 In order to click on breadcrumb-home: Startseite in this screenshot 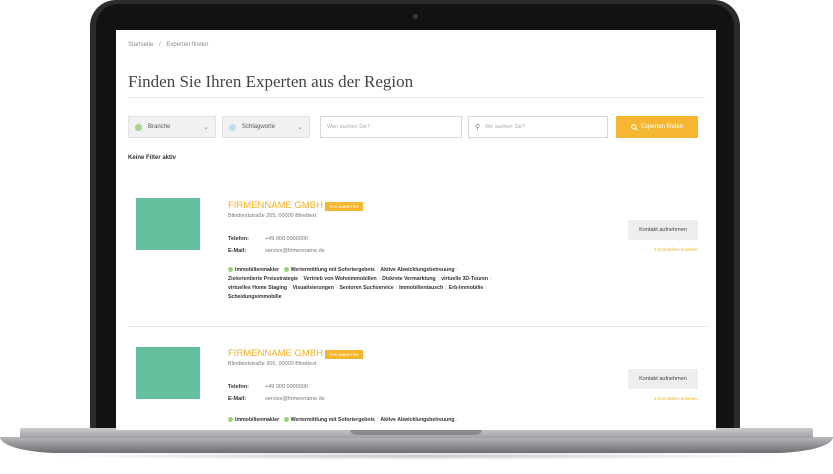, I will do `click(140, 45)`.